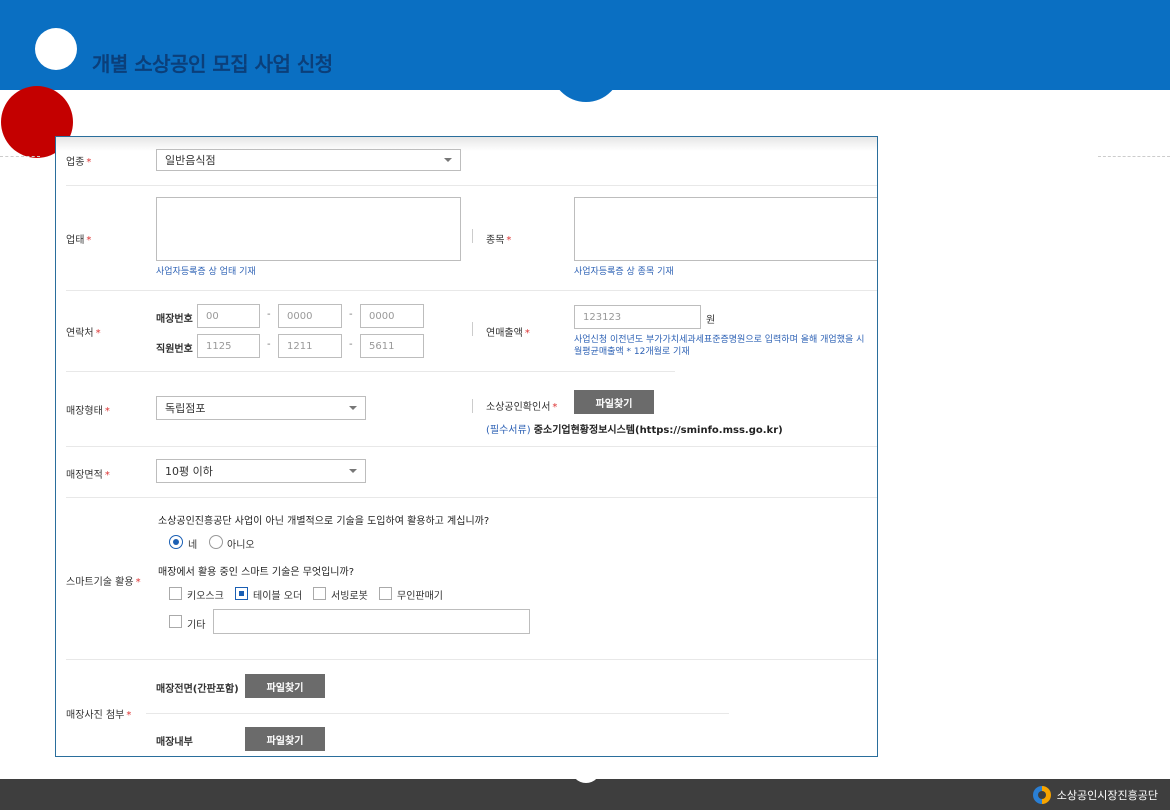 The width and height of the screenshot is (1170, 810). What do you see at coordinates (585, 51) in the screenshot?
I see `header-bar: 개별 소상공인 모집 사업 신청` at bounding box center [585, 51].